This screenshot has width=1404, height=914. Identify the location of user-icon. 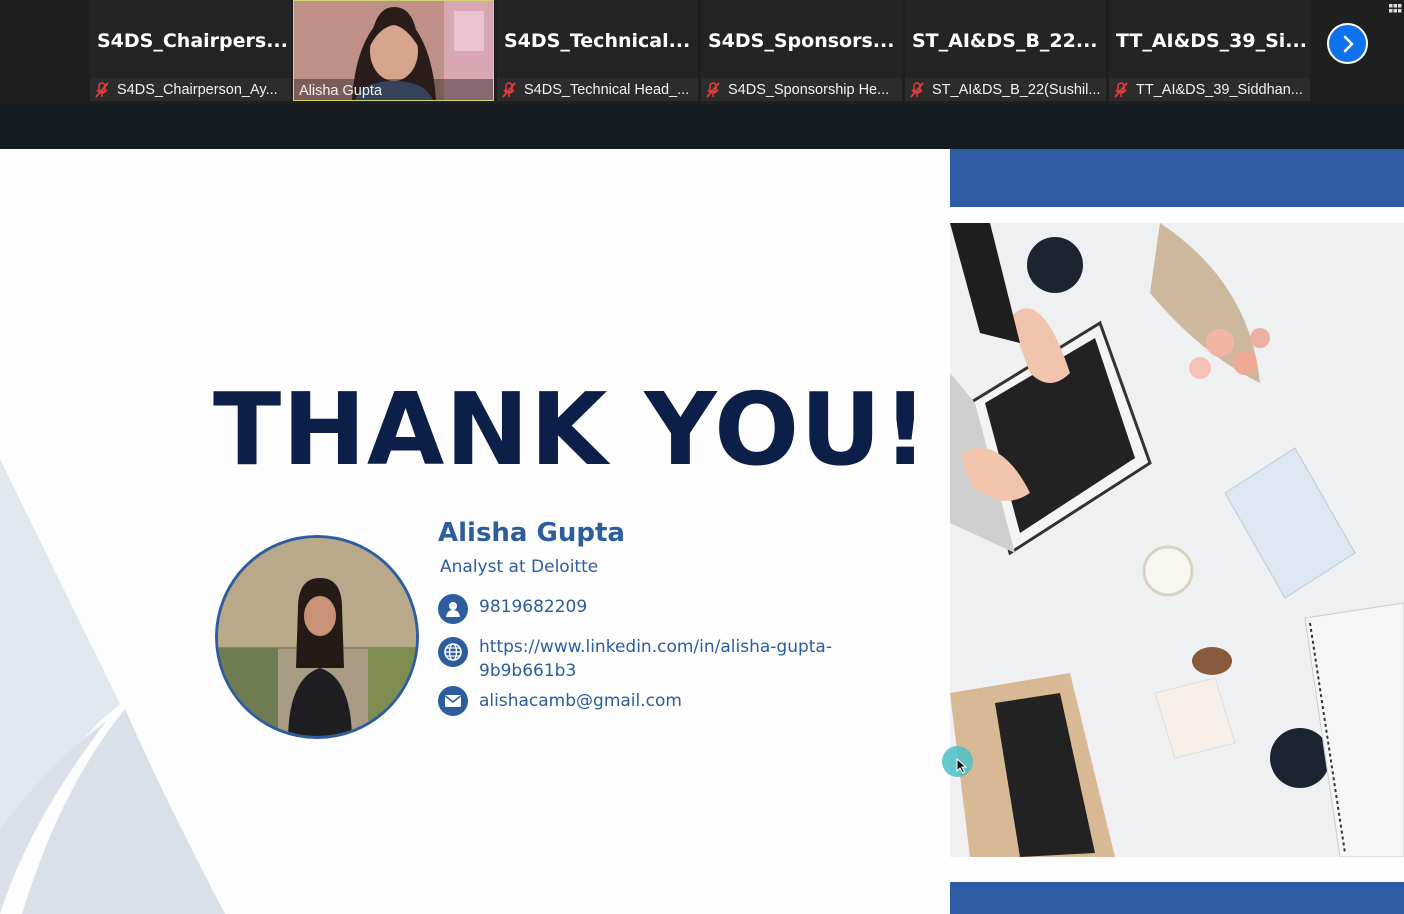
(453, 609).